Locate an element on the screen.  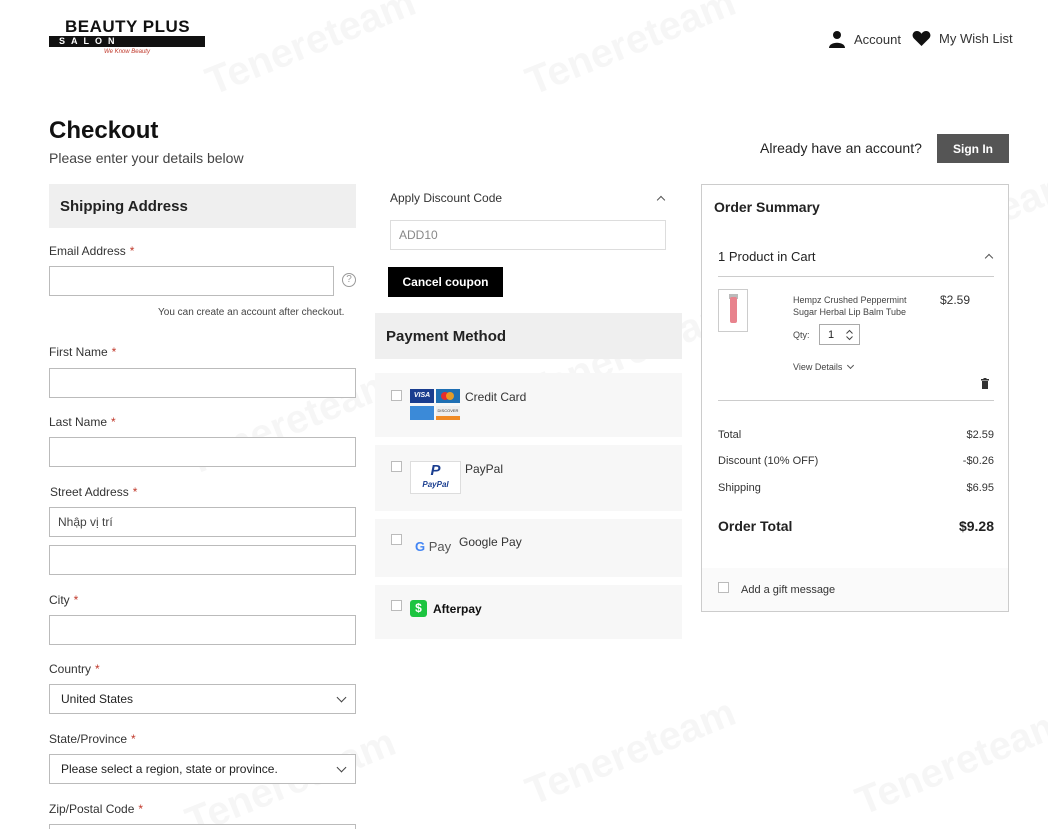
page-title: Checkout is located at coordinates (104, 130).